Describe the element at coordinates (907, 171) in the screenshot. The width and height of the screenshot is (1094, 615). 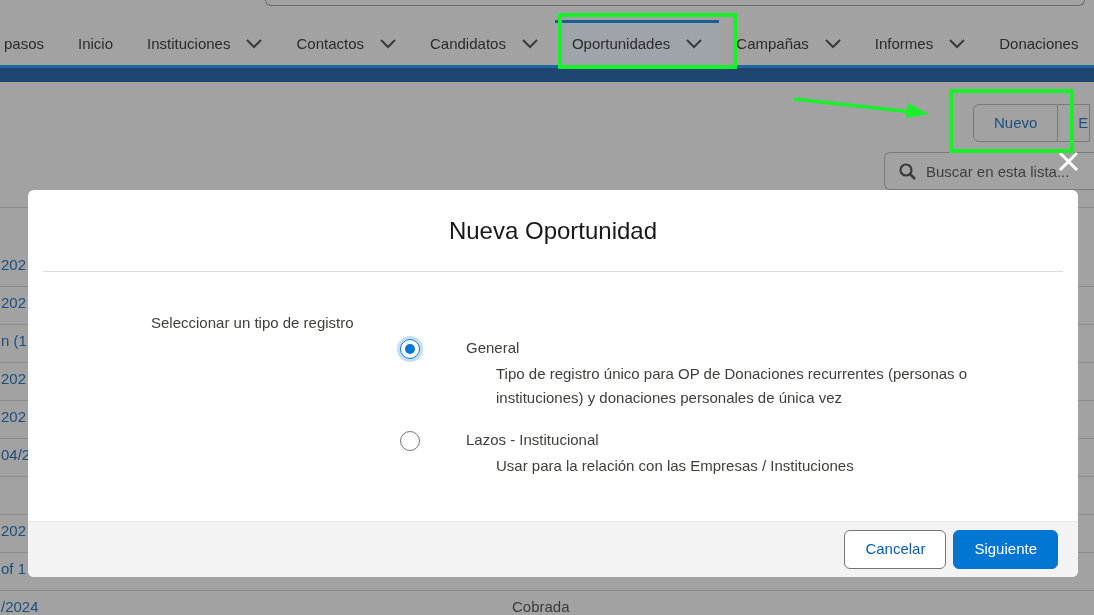
I see `search-icon` at that location.